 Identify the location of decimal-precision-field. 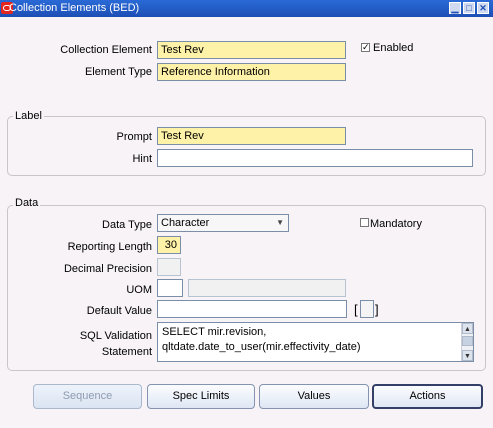
(169, 267).